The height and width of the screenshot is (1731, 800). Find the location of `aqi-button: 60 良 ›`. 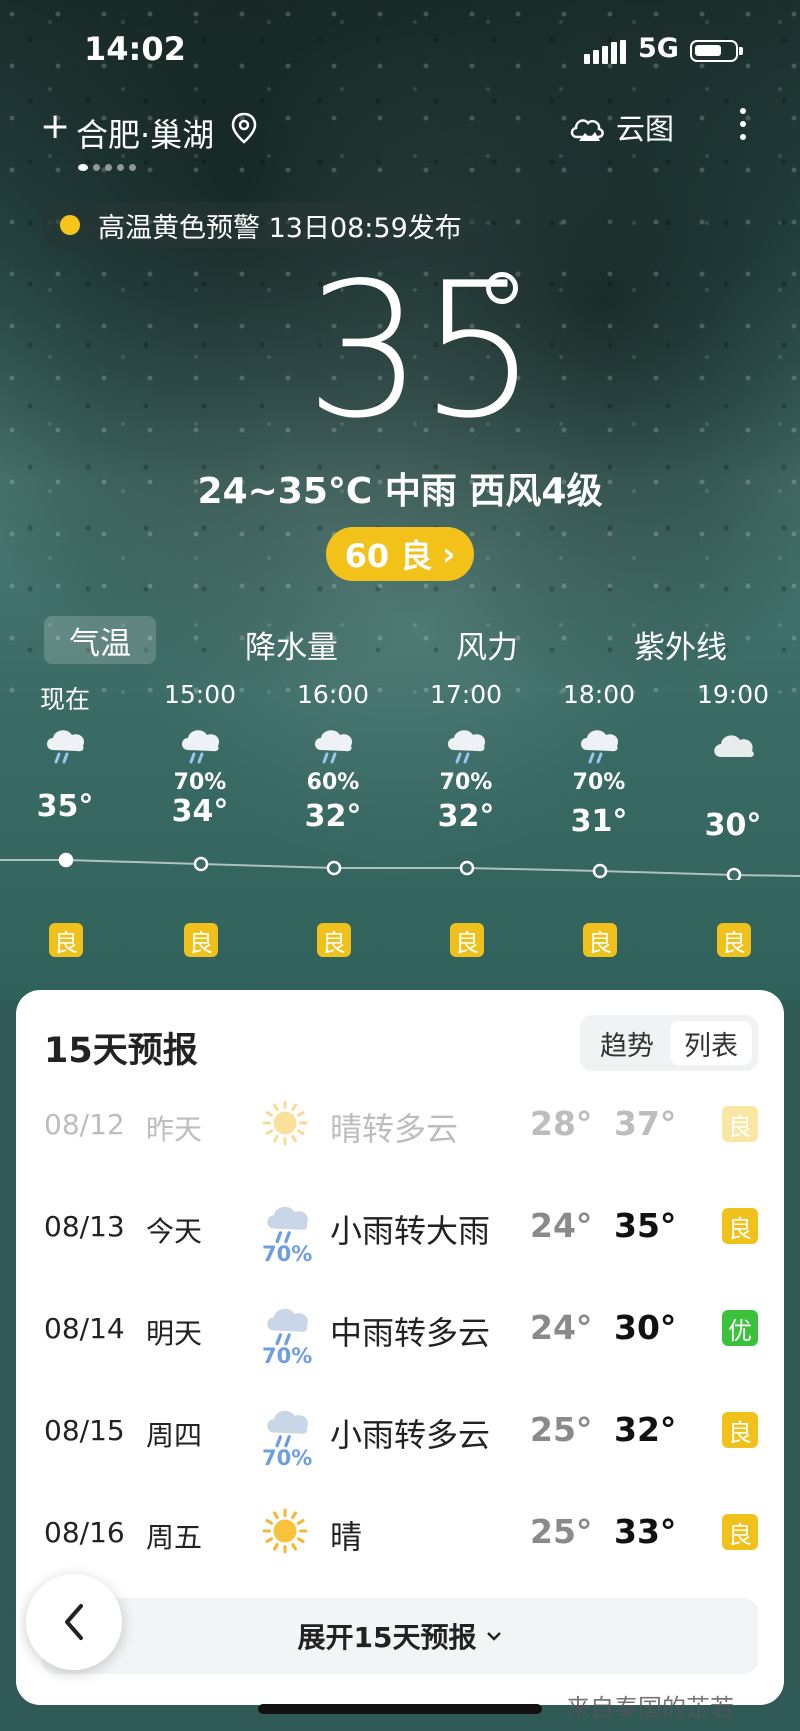

aqi-button: 60 良 › is located at coordinates (400, 554).